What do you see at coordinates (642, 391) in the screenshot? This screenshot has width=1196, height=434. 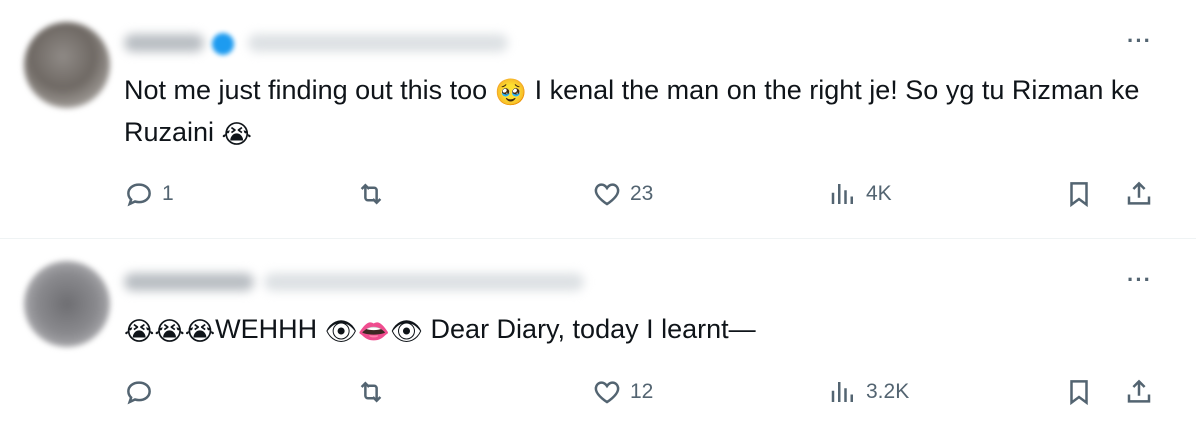 I see `like-count: 12` at bounding box center [642, 391].